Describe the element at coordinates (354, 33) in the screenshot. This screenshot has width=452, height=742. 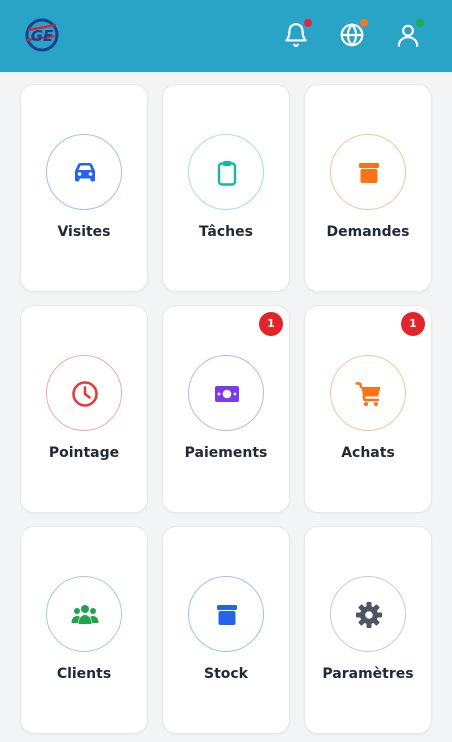
I see `globe-icon` at that location.